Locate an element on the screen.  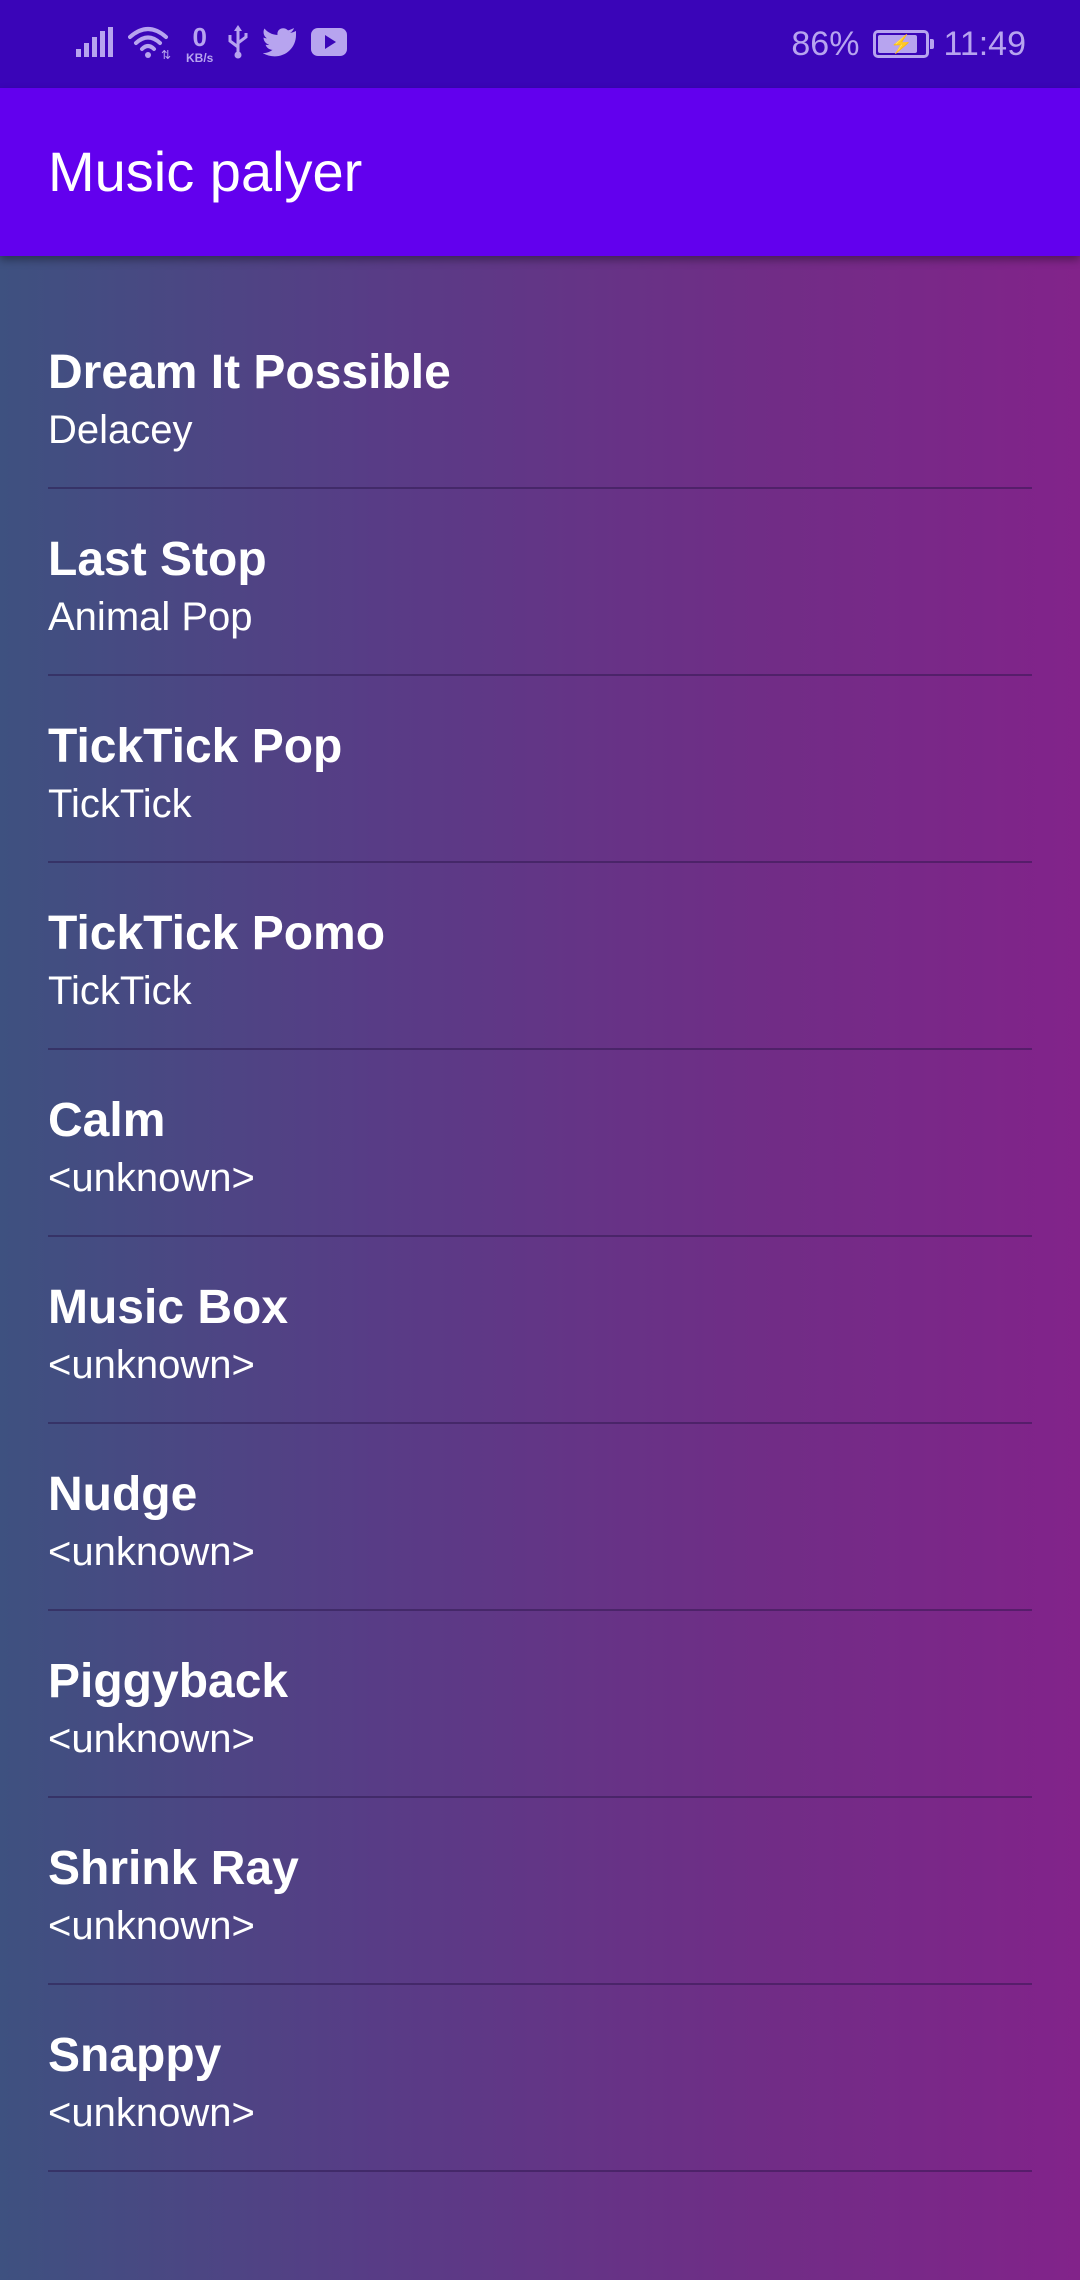
battery-percent: 86% is located at coordinates (825, 43).